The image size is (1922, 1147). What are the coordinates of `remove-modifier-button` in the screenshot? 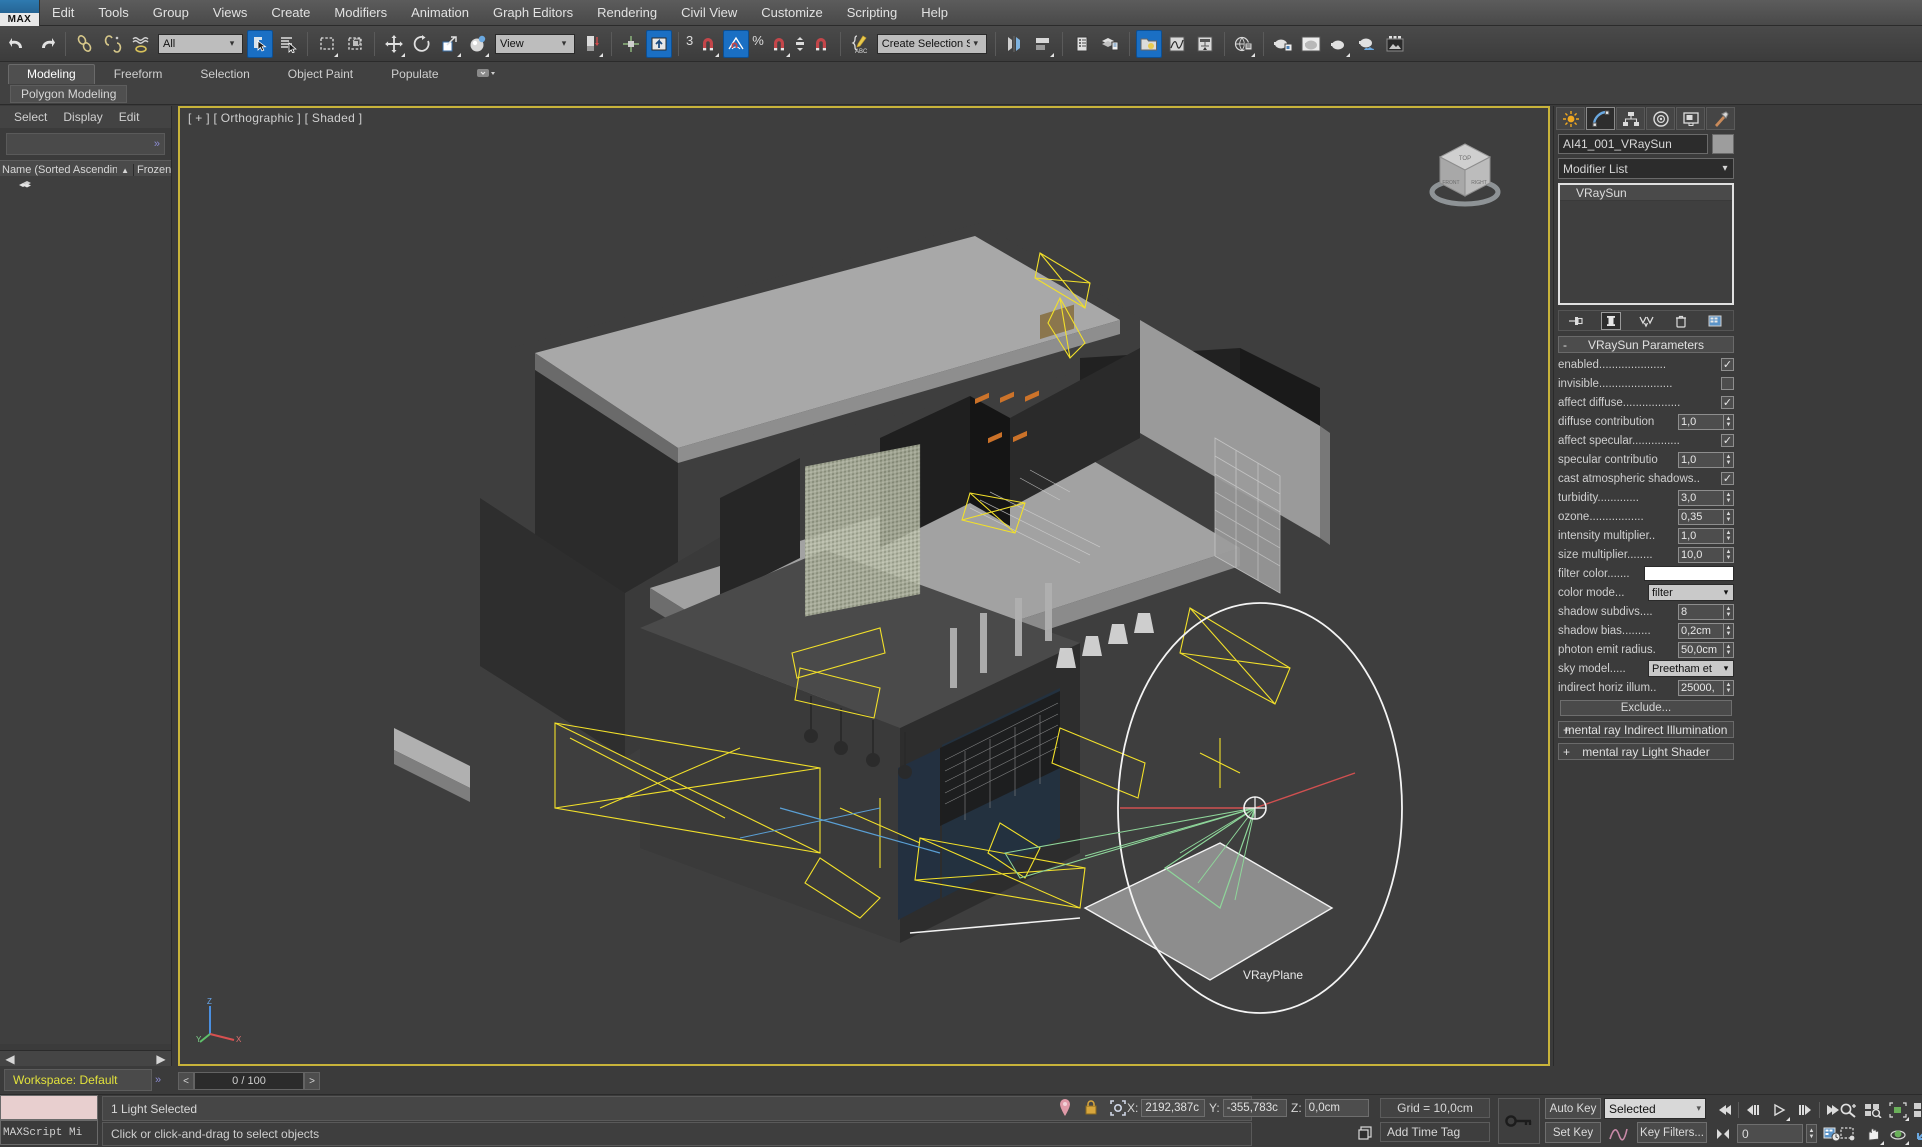 It's located at (1681, 321).